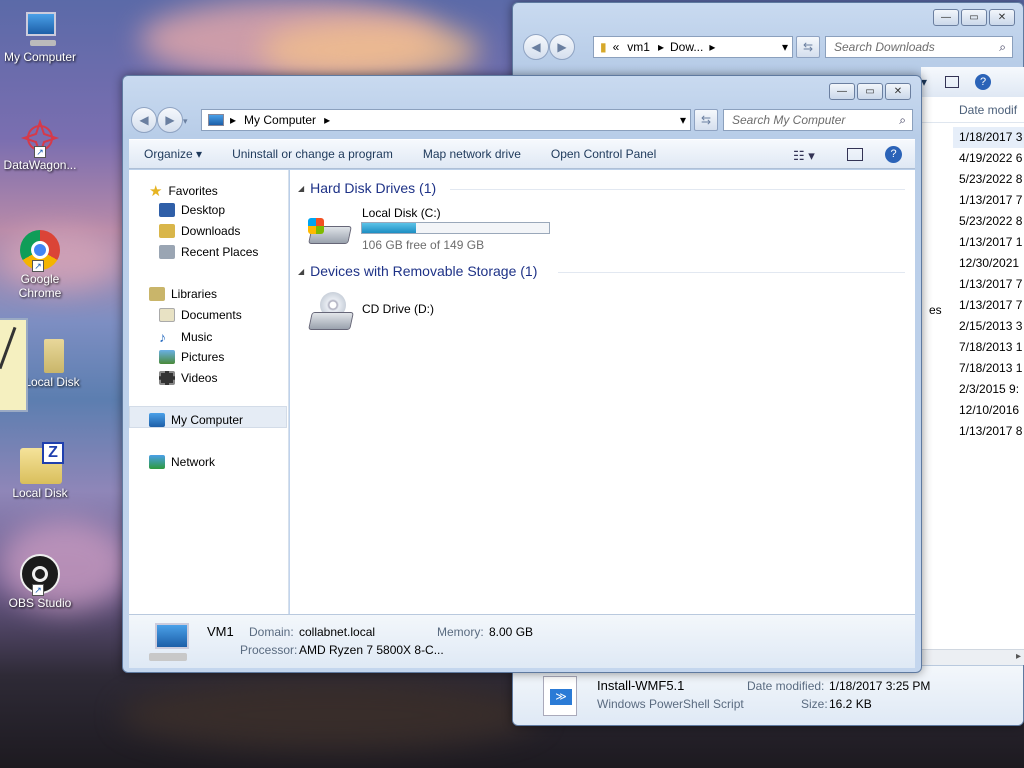 This screenshot has width=1024, height=768. What do you see at coordinates (183, 294) in the screenshot?
I see `nav-item-libraries: Libraries` at bounding box center [183, 294].